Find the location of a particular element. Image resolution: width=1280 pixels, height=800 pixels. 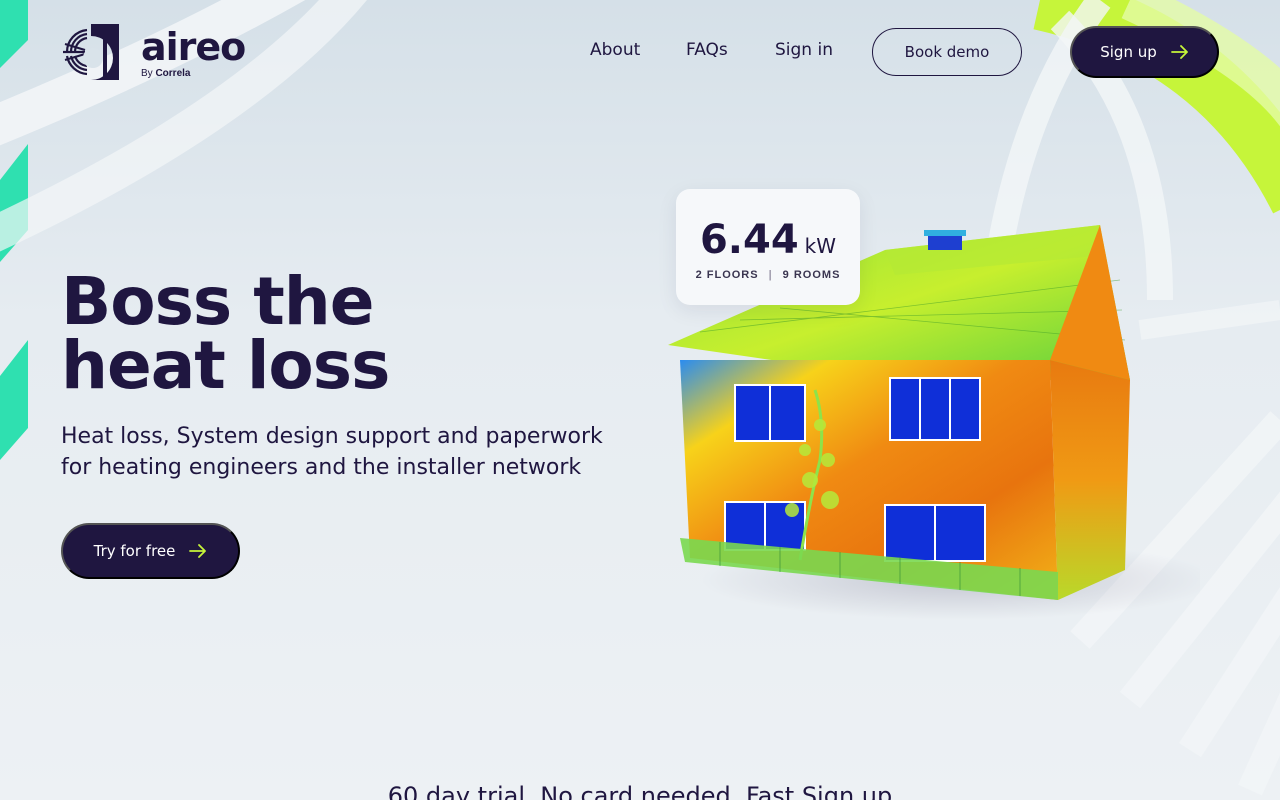

hero-title-line2: heat loss is located at coordinates (225, 365).